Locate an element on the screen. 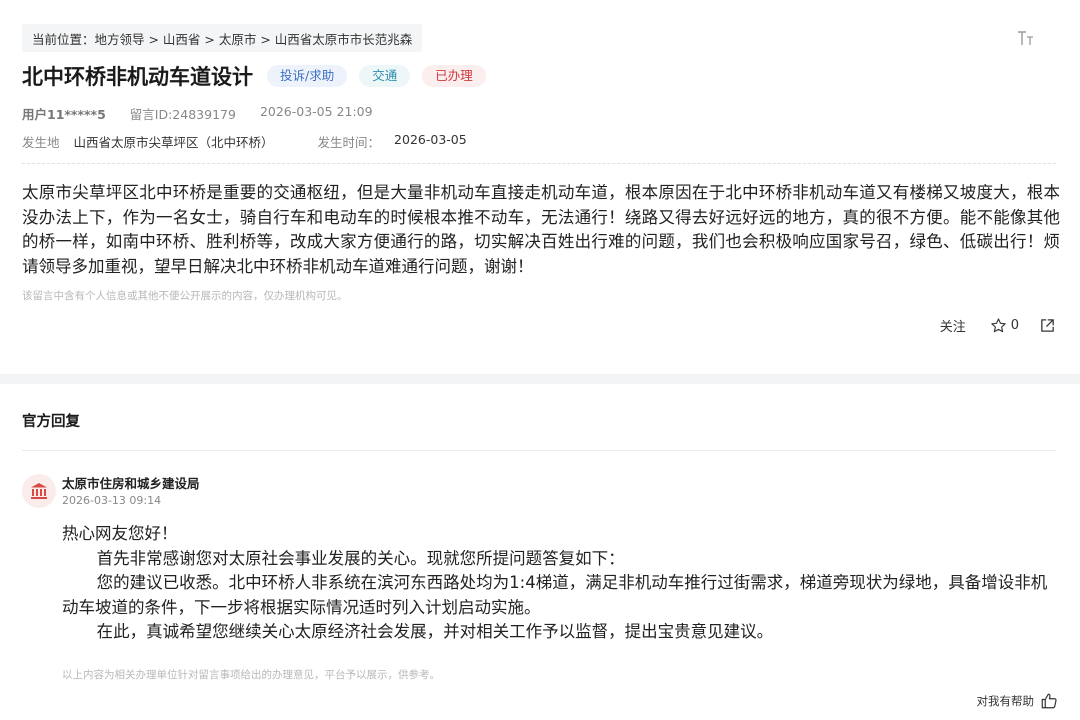 The image size is (1080, 720). helpful-button: 对我有帮助 is located at coordinates (1018, 701).